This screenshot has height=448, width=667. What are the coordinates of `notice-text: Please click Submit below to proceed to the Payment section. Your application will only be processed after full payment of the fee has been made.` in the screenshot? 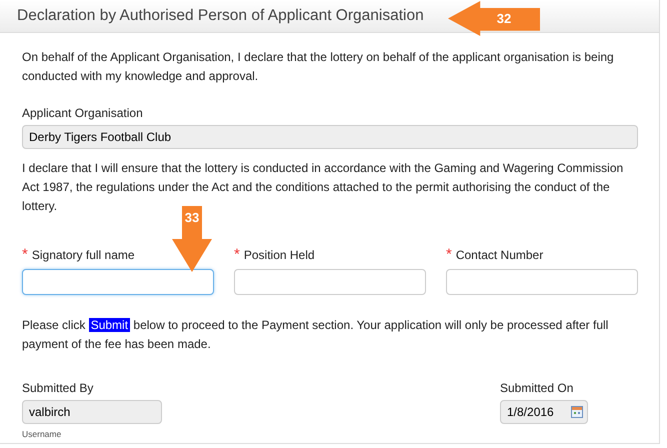 It's located at (316, 335).